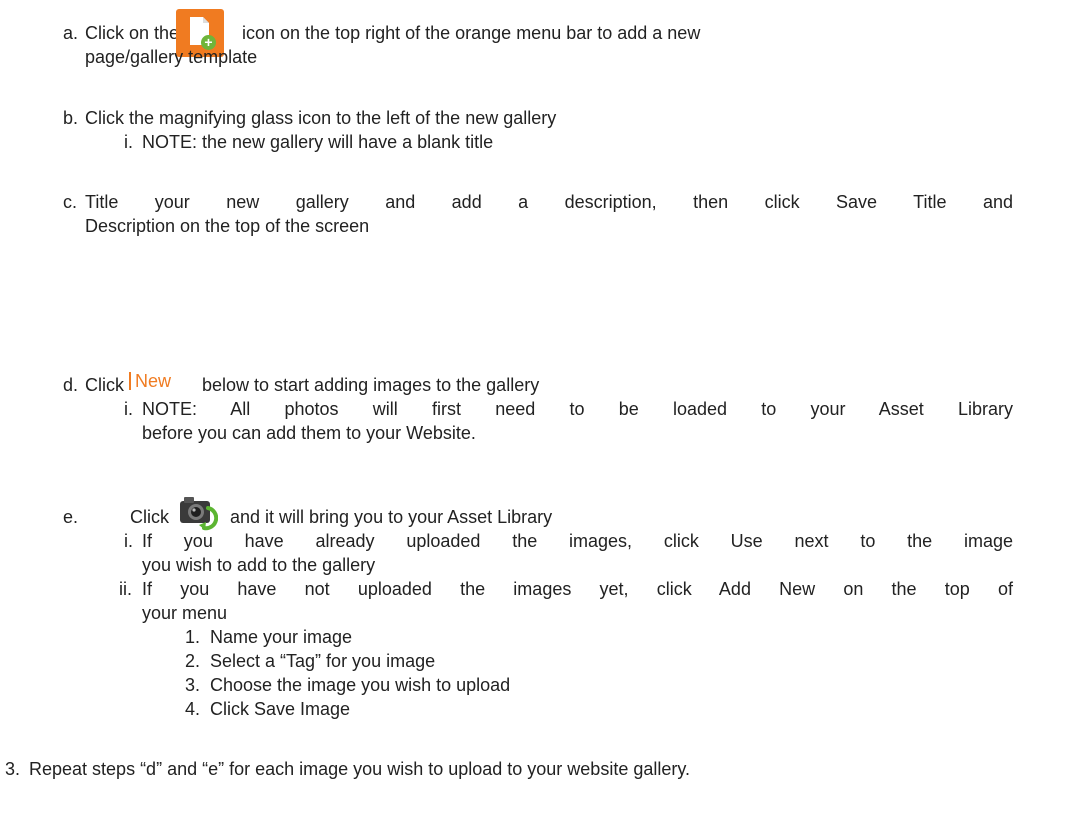 Image resolution: width=1074 pixels, height=826 pixels. I want to click on new-divider, so click(130, 381).